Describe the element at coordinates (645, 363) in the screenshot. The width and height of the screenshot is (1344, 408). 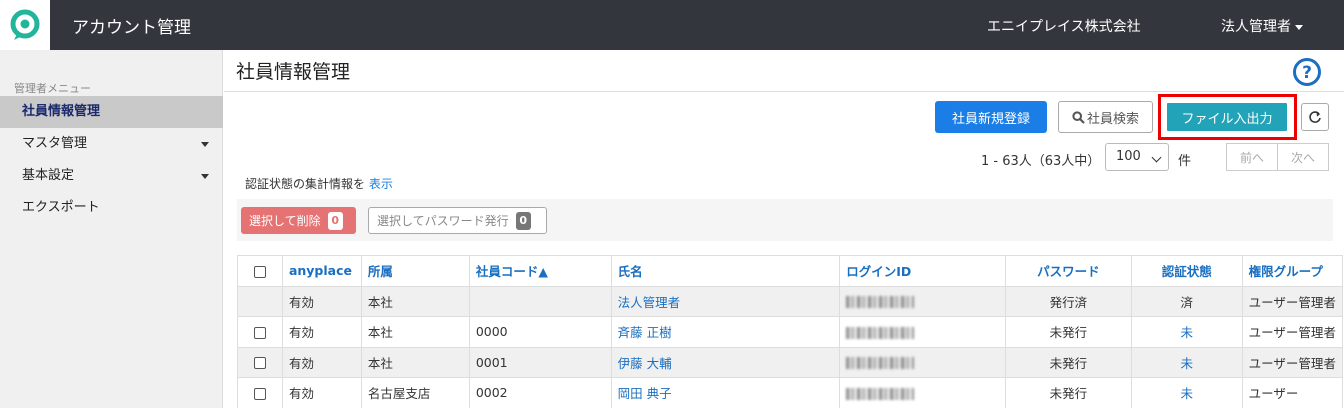
I see `employee-name-link: 伊藤 大輔` at that location.